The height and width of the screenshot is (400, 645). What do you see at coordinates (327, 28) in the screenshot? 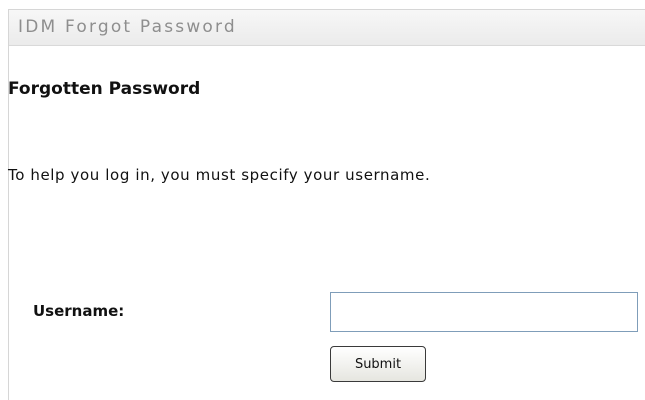
I see `panel-title: IDM Forgot Password` at bounding box center [327, 28].